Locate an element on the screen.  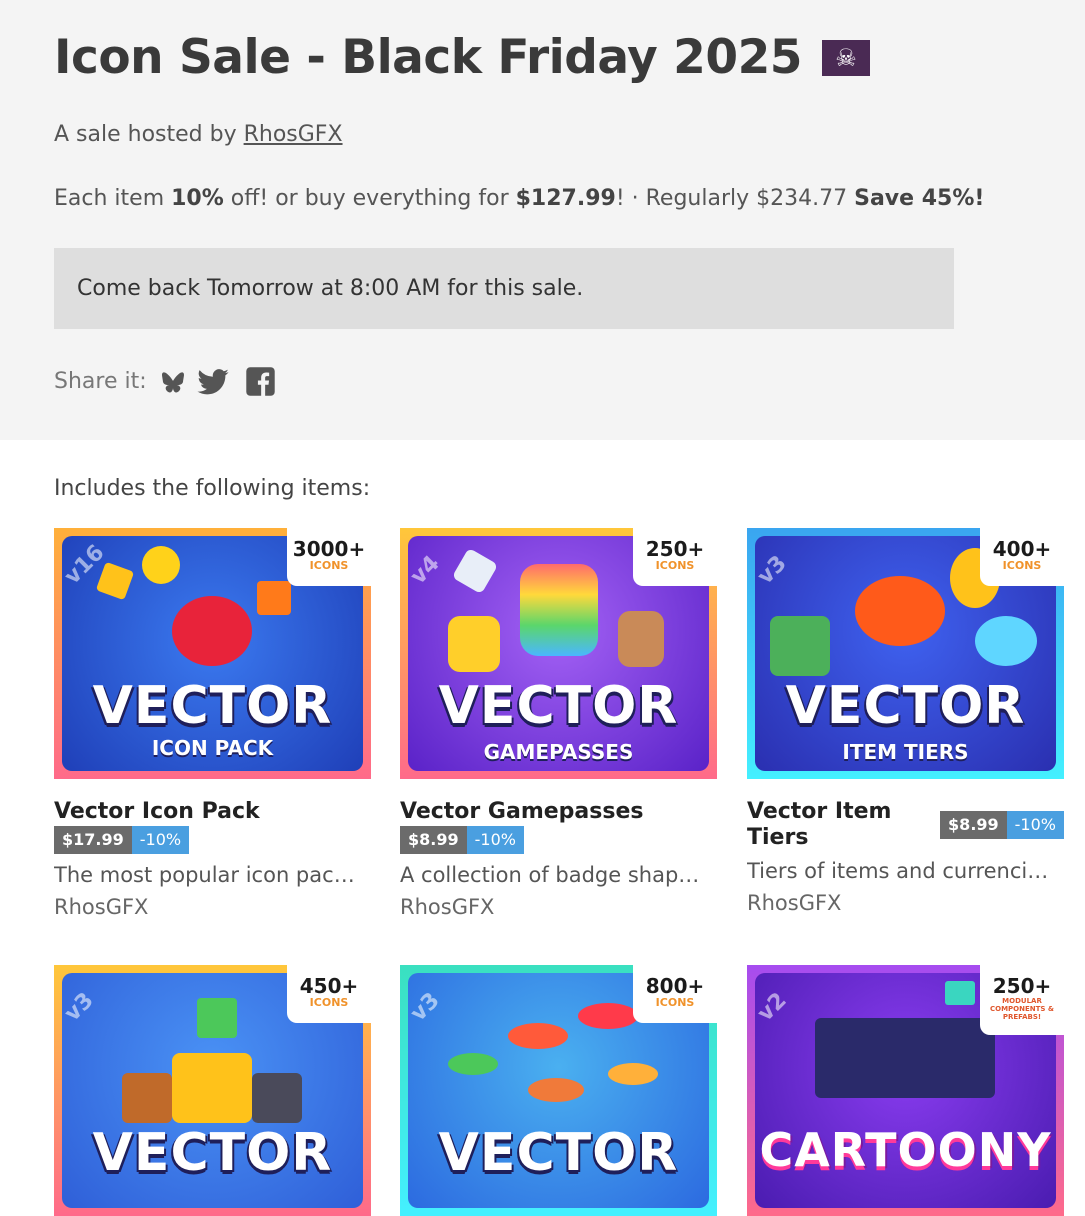
title-row: Icon Sale - Black Friday 2025 ☠ is located at coordinates (462, 57).